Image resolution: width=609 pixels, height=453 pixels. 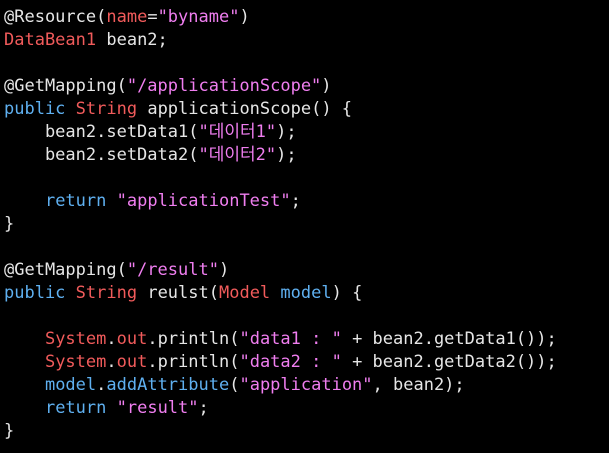 What do you see at coordinates (306, 155) in the screenshot?
I see `code-line: bean2.setData2("데이터2");` at bounding box center [306, 155].